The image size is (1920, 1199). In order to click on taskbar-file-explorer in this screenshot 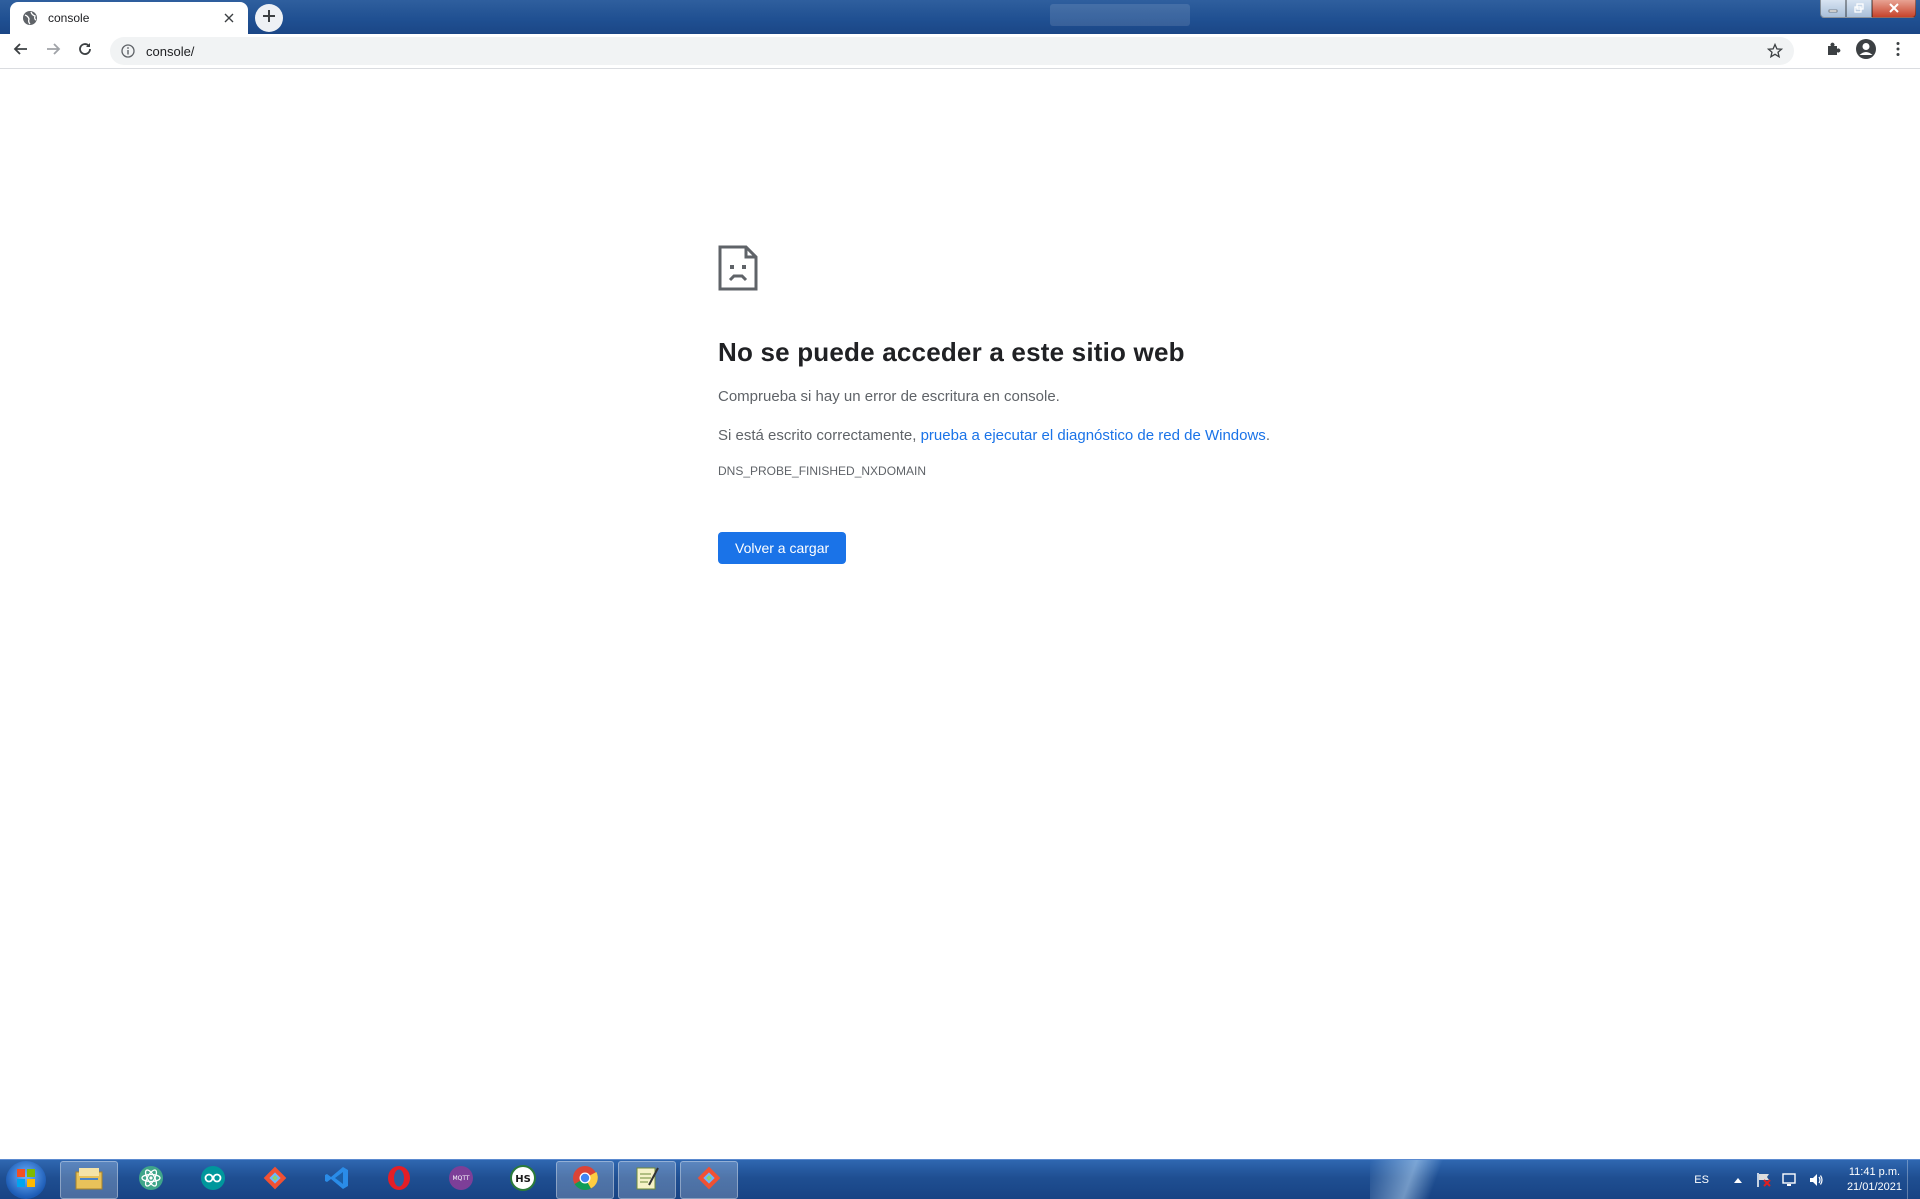, I will do `click(89, 1180)`.